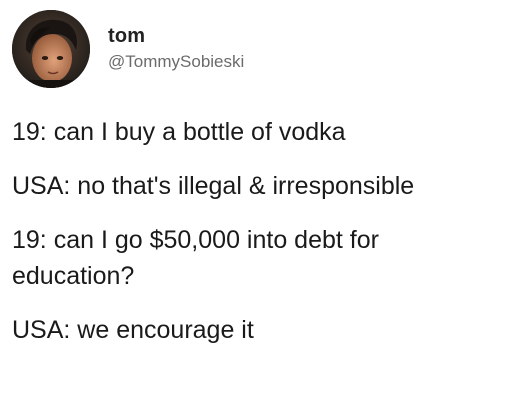 The image size is (518, 407). Describe the element at coordinates (176, 62) in the screenshot. I see `user-handle: @TommySobieski` at that location.